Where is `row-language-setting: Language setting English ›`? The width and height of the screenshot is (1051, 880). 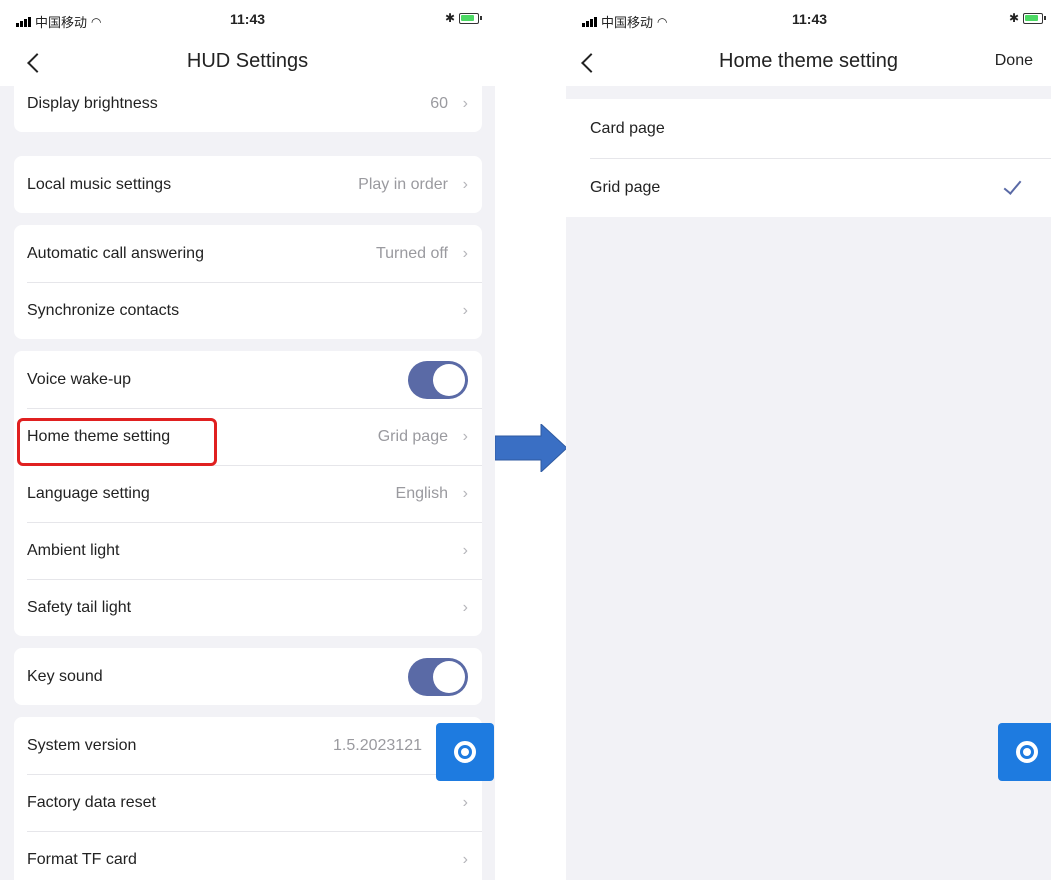 row-language-setting: Language setting English › is located at coordinates (248, 493).